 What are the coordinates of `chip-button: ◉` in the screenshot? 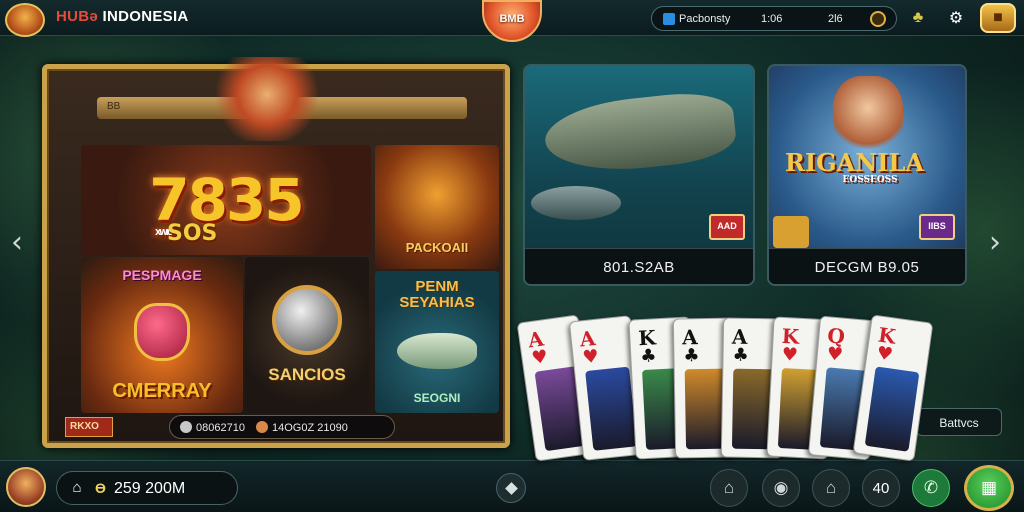 It's located at (781, 488).